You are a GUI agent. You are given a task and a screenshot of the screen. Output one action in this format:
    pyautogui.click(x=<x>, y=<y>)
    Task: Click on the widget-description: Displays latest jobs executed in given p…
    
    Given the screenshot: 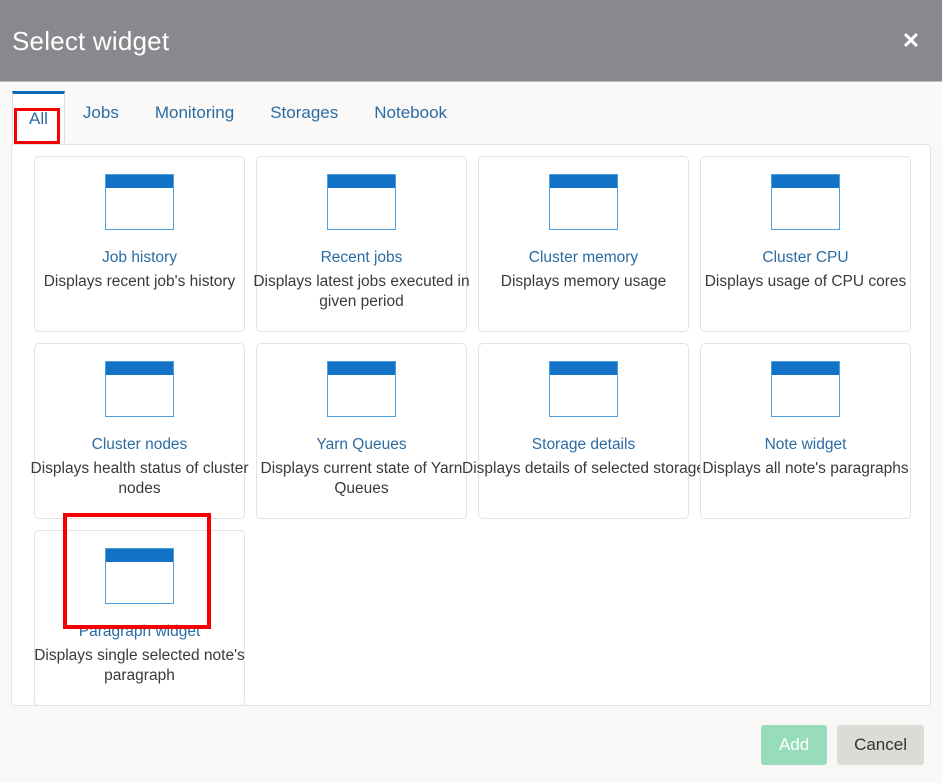 What is the action you would take?
    pyautogui.click(x=361, y=291)
    